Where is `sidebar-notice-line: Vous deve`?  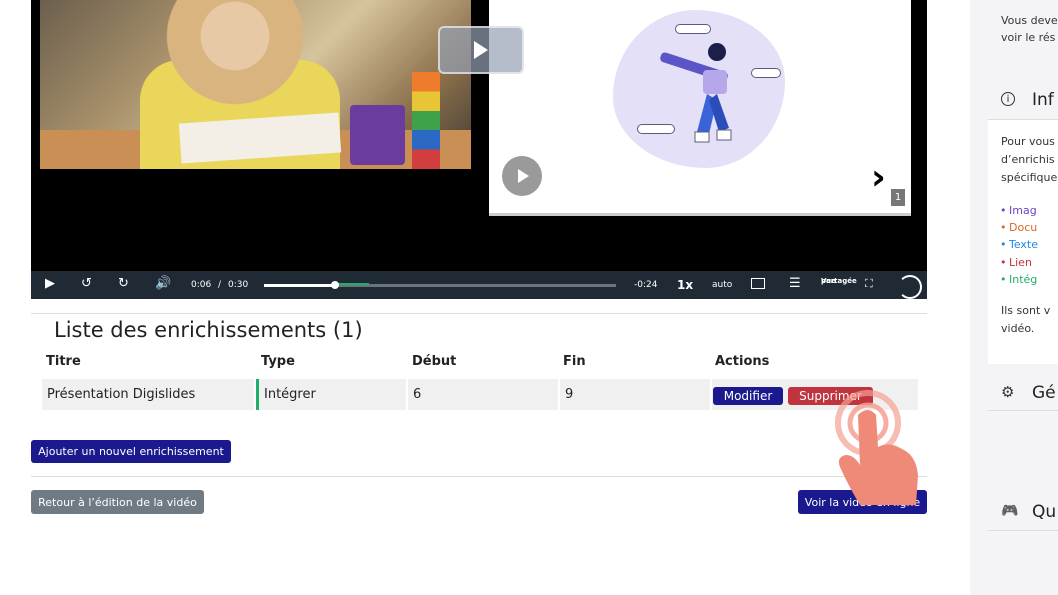 sidebar-notice-line: Vous deve is located at coordinates (1029, 20).